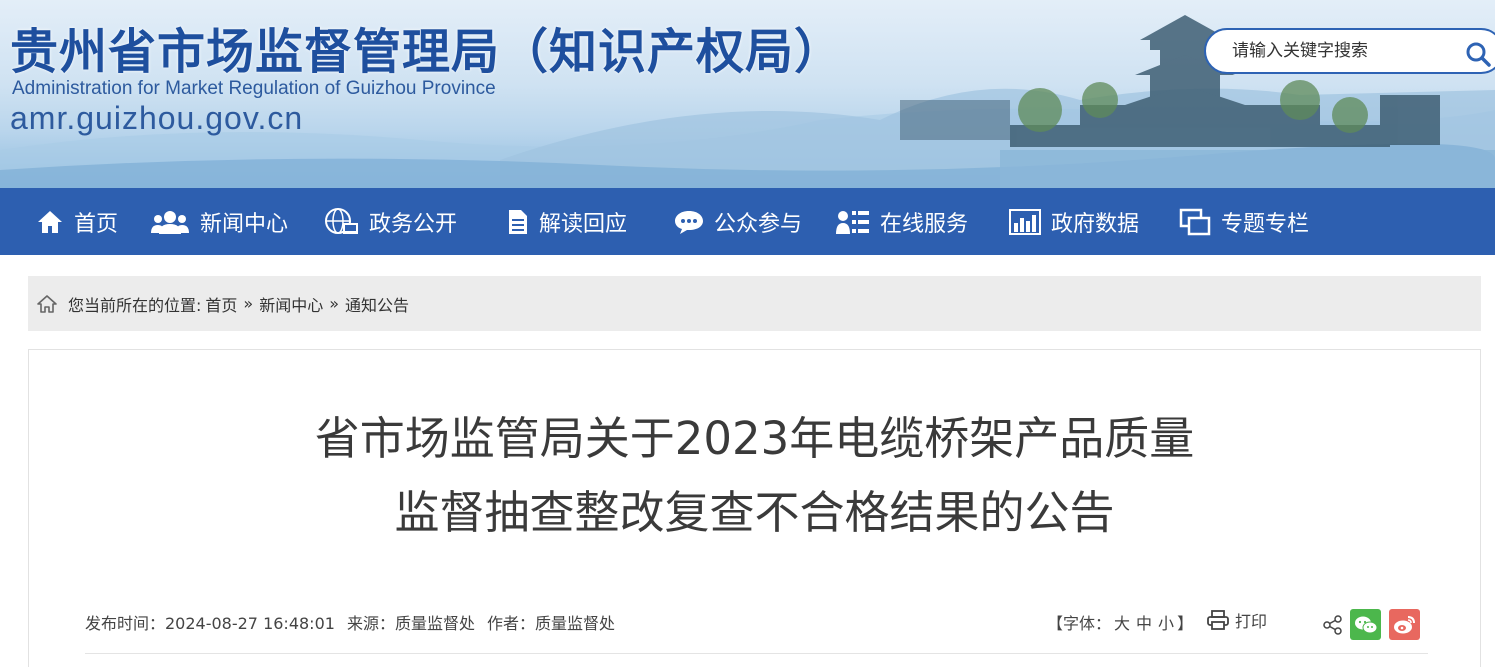  I want to click on font-size-large-button: 大, so click(1122, 623).